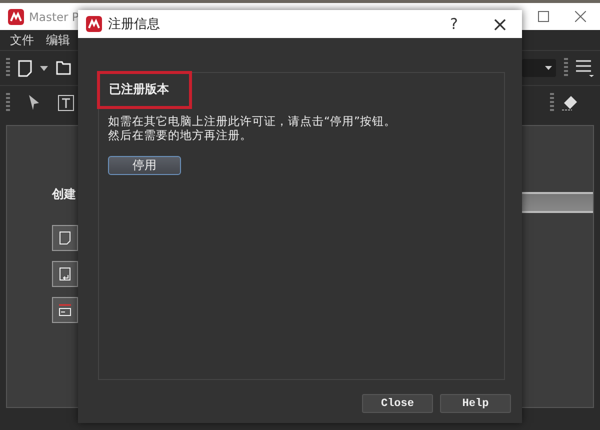 The width and height of the screenshot is (600, 430). Describe the element at coordinates (34, 103) in the screenshot. I see `pointer-icon` at that location.